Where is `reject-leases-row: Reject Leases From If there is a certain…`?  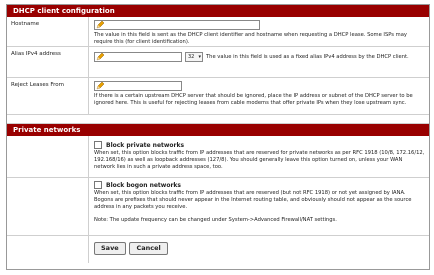 reject-leases-row: Reject Leases From If there is a certain… is located at coordinates (218, 96).